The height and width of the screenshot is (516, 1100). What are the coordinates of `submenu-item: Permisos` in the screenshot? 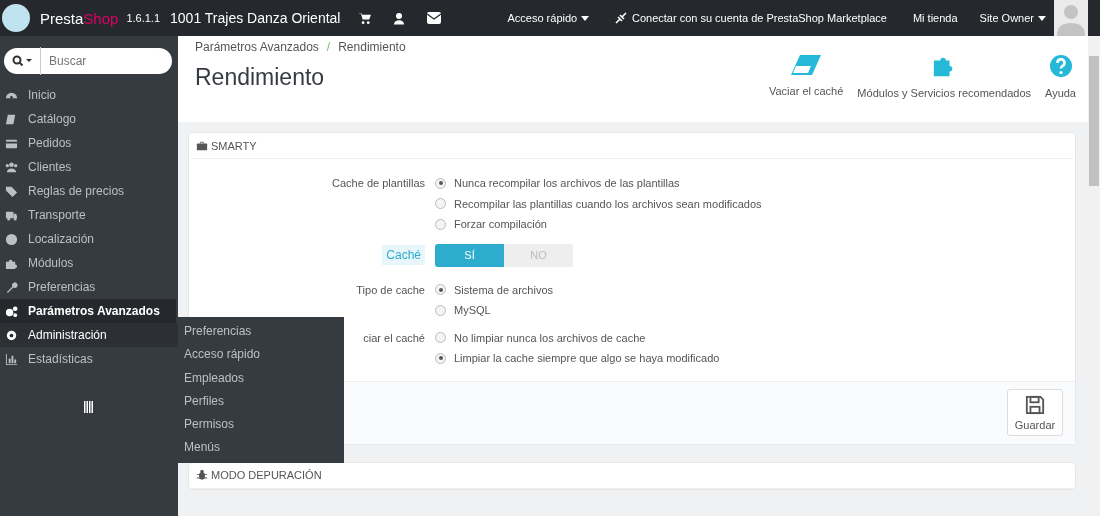 It's located at (264, 425).